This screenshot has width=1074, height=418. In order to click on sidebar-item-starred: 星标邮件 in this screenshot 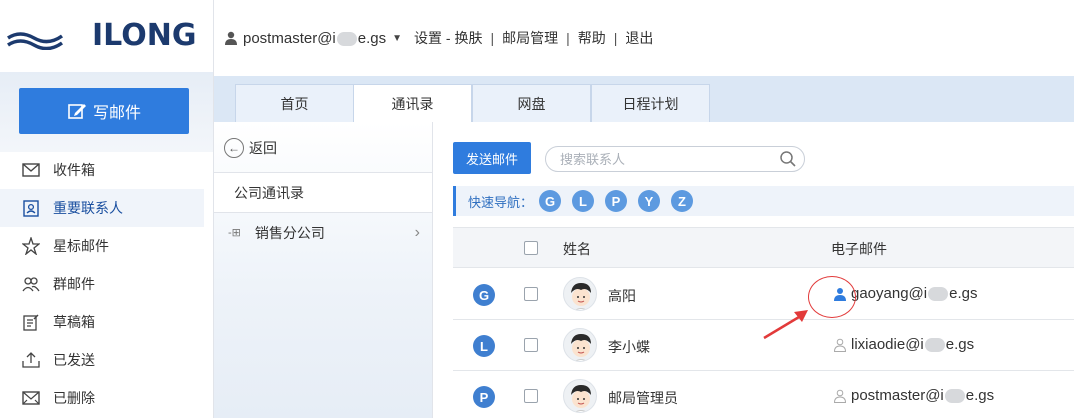, I will do `click(102, 246)`.